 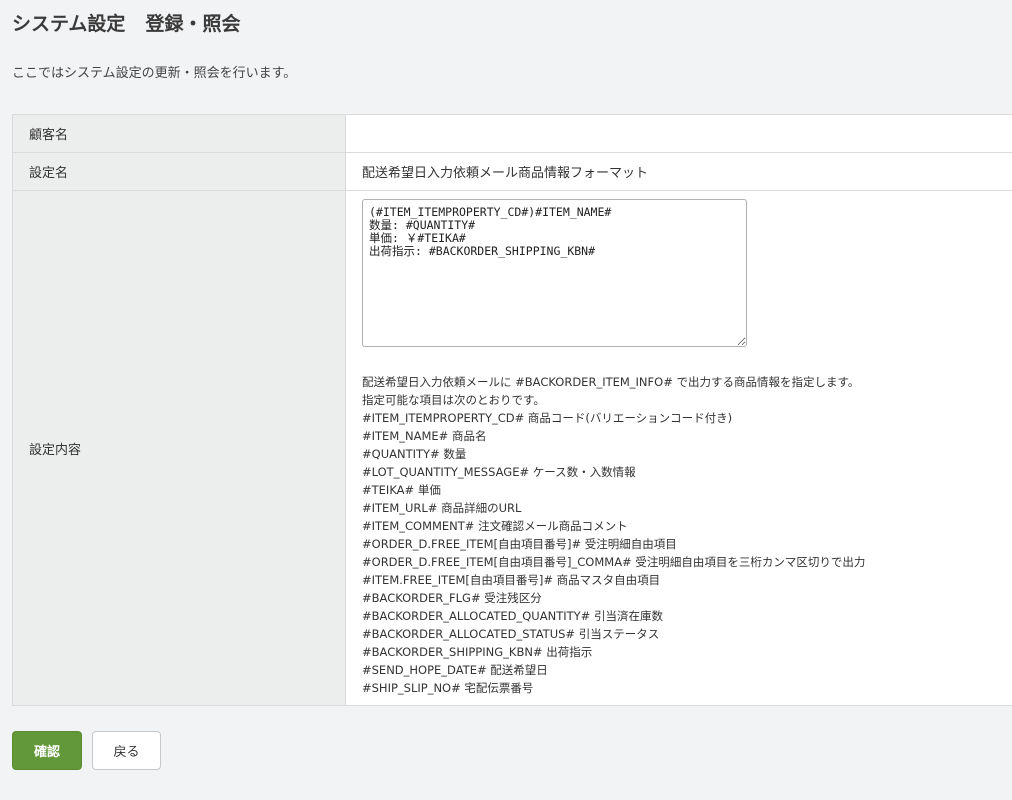 What do you see at coordinates (126, 750) in the screenshot?
I see `back-button: 戻る` at bounding box center [126, 750].